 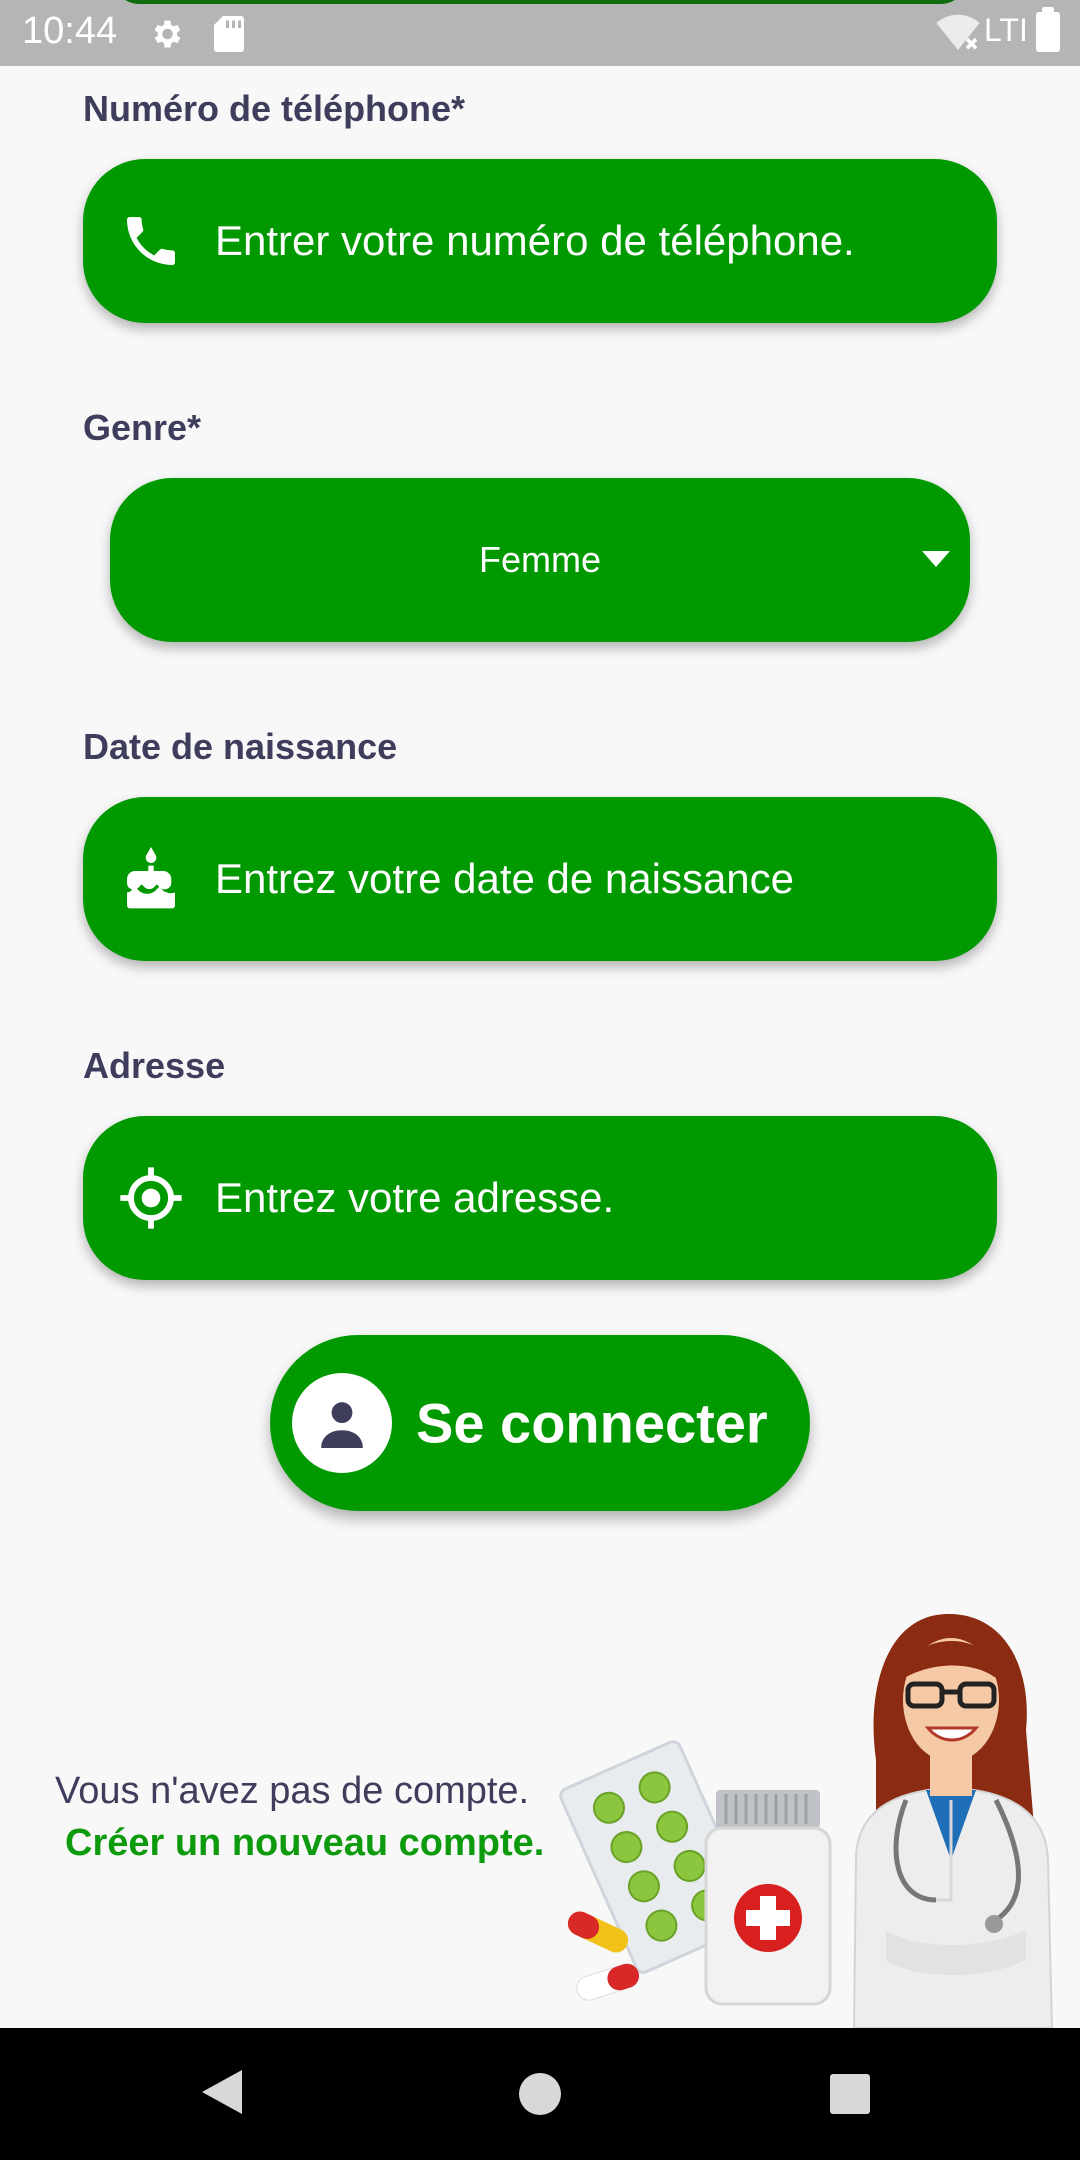 I want to click on phone-field: Entrer votre numéro de téléphone., so click(x=540, y=241).